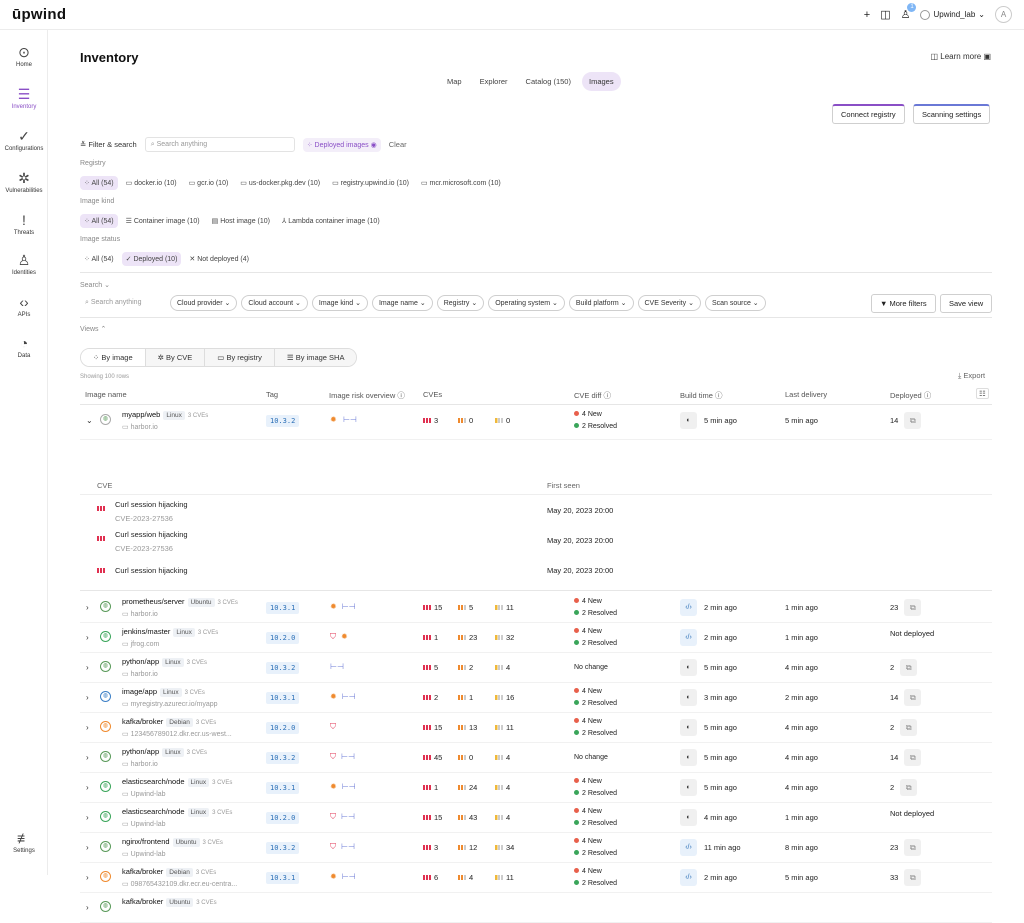 Image resolution: width=1024 pixels, height=923 pixels. Describe the element at coordinates (24, 306) in the screenshot. I see `sidebar-item-apis: ‹› APIs` at that location.